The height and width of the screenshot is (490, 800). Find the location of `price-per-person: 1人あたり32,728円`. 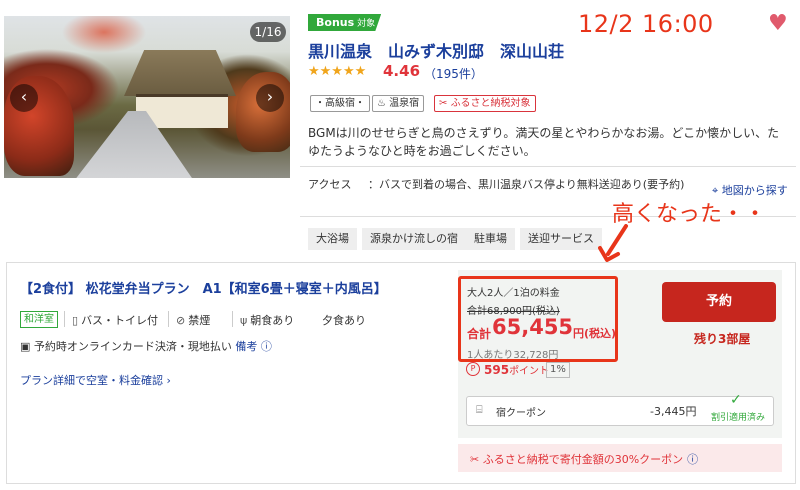

price-per-person: 1人あたり32,728円 is located at coordinates (513, 355).